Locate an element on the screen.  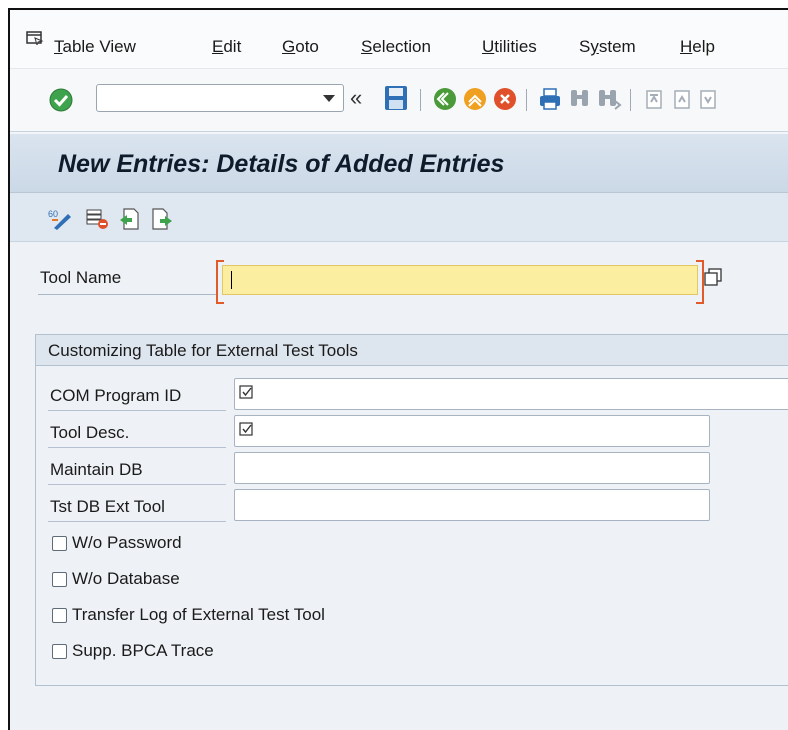
menu-utilities: Utilities is located at coordinates (509, 47).